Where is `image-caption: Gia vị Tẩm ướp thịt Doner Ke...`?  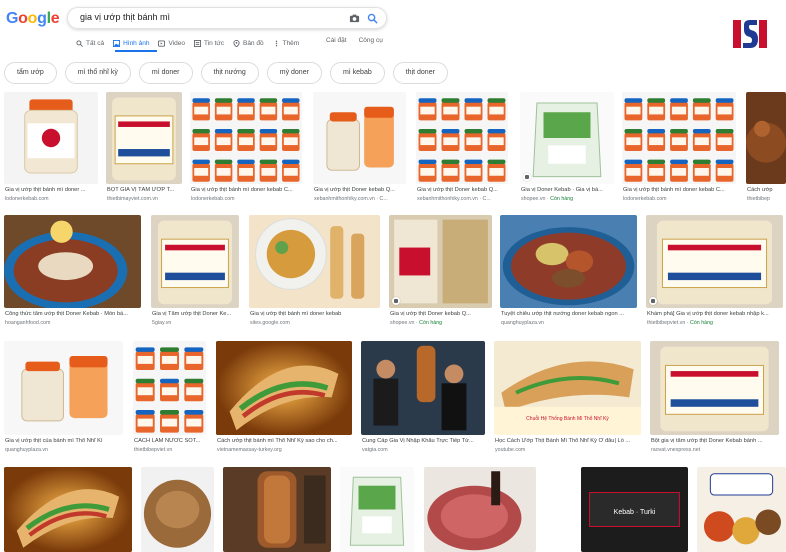
image-caption: Gia vị Tẩm ướp thịt Doner Ke... is located at coordinates (195, 314).